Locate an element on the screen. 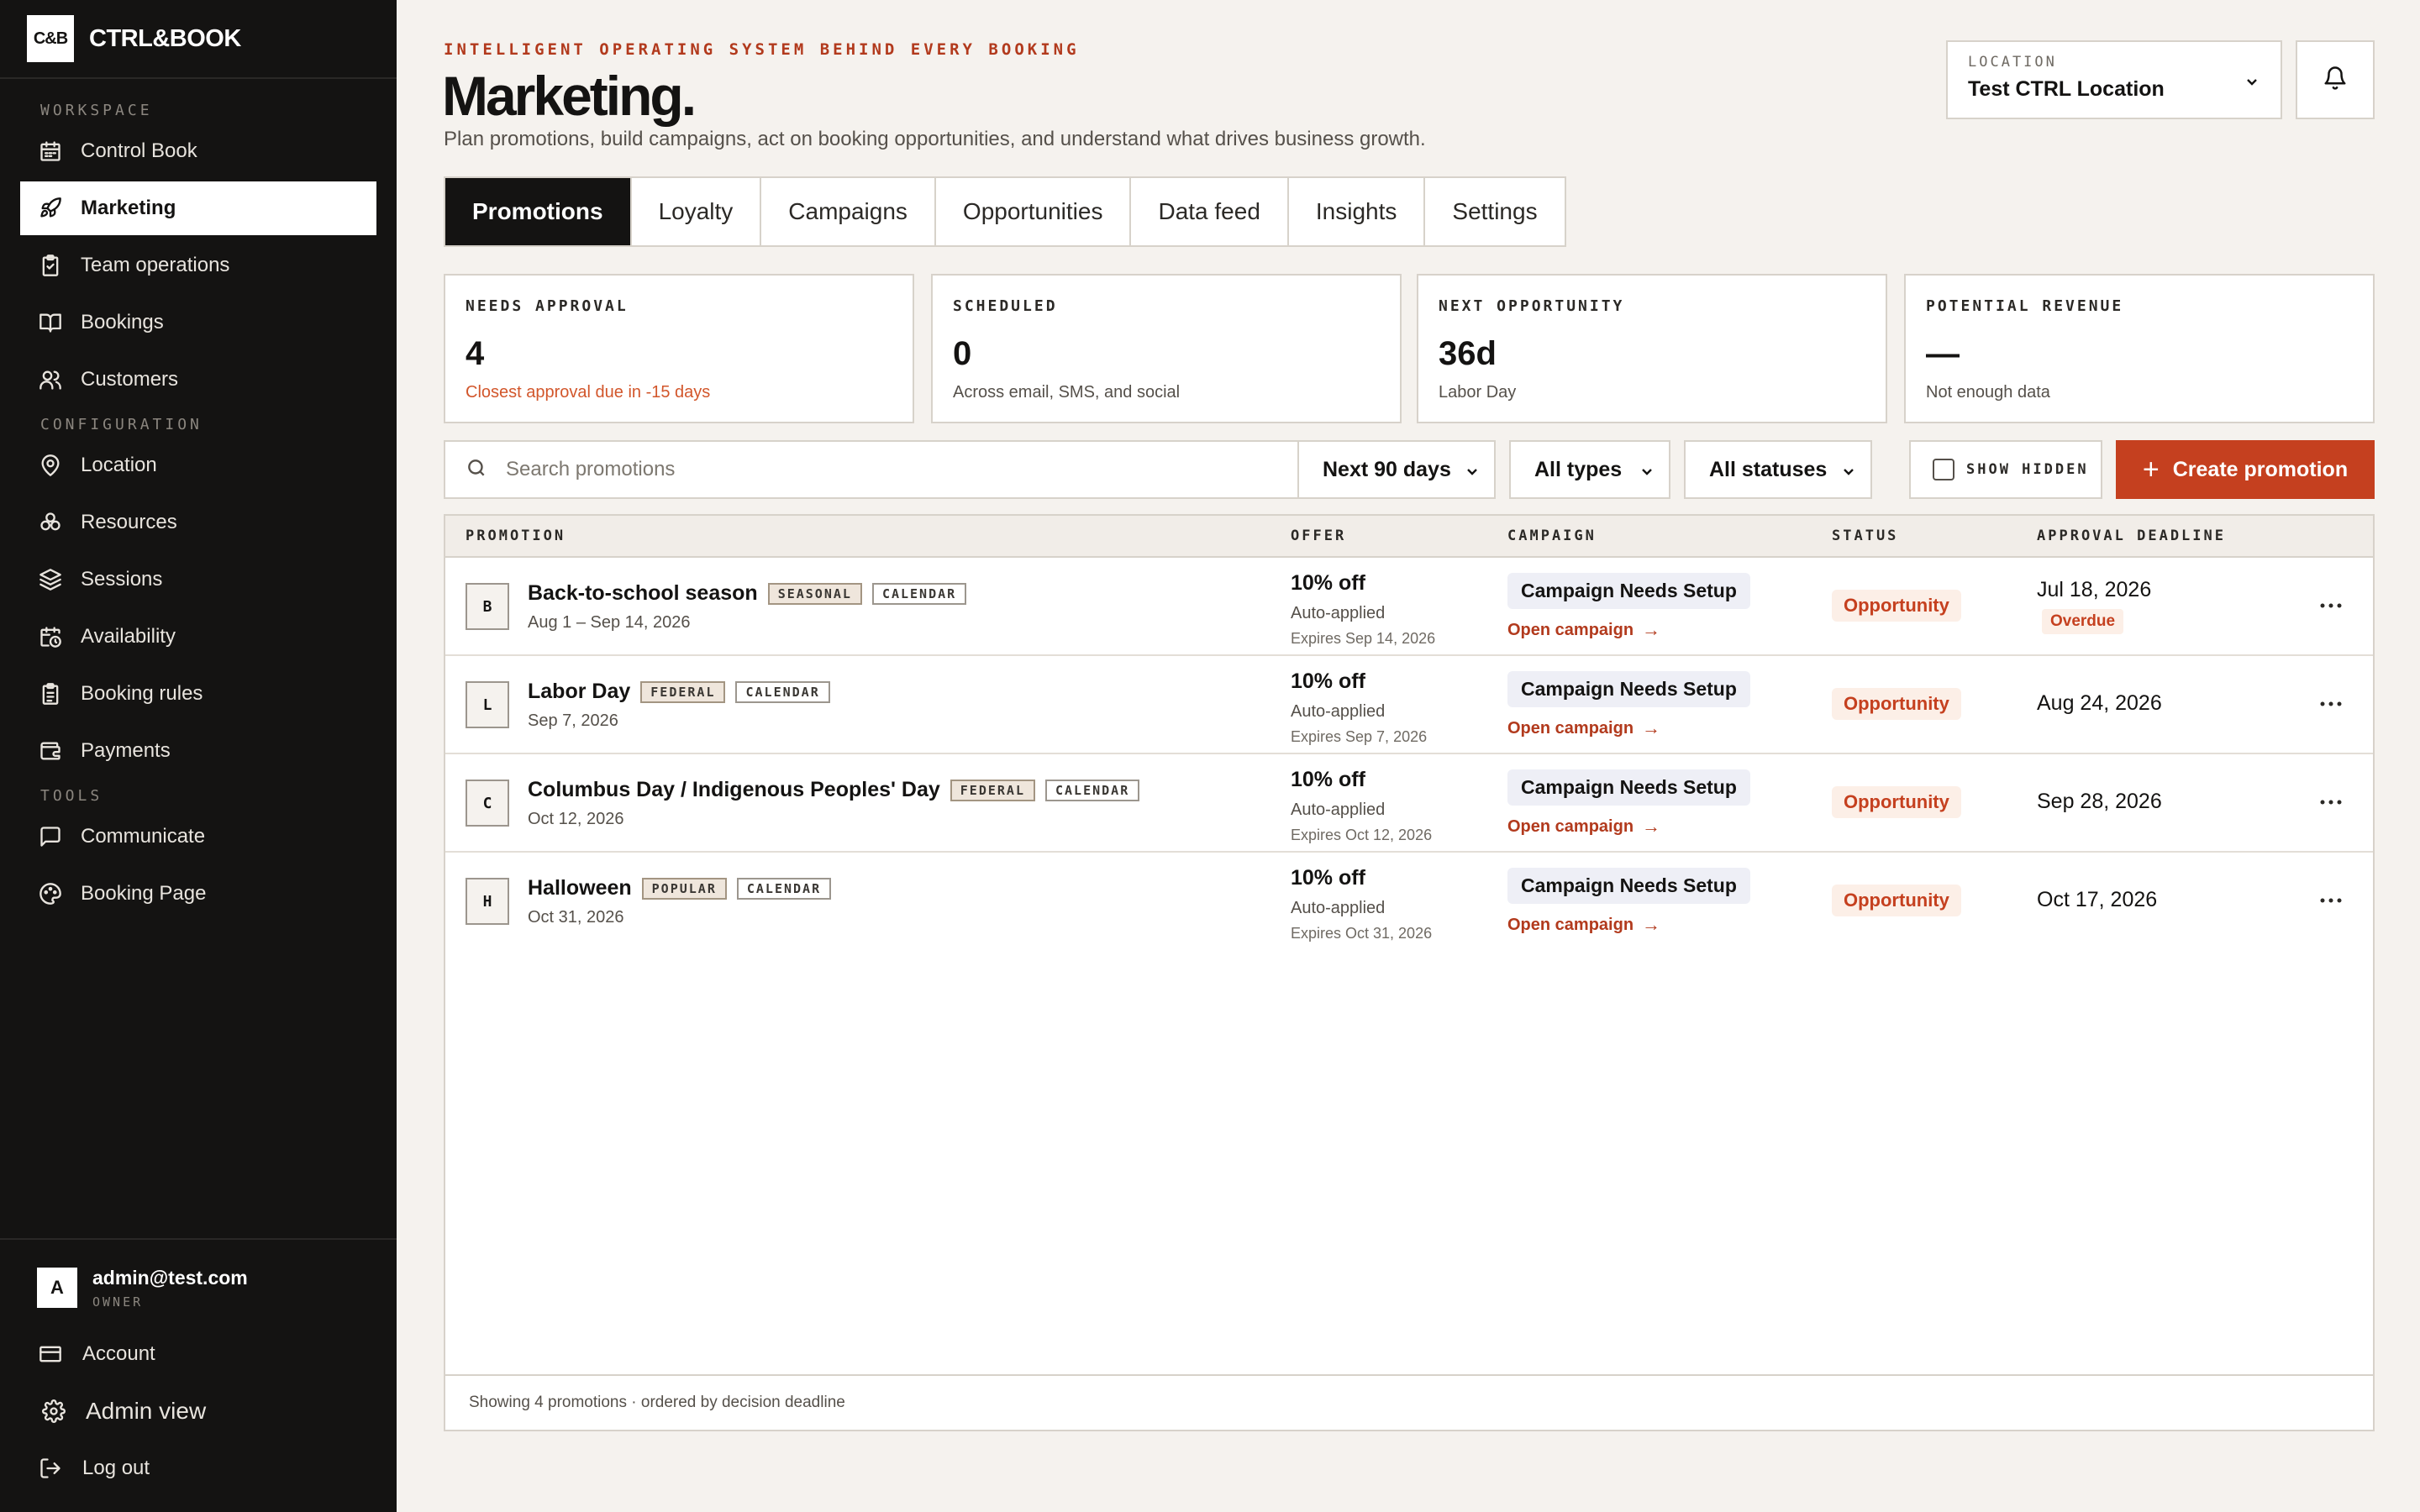 The height and width of the screenshot is (1512, 2420). status-select: All statuses is located at coordinates (1778, 469).